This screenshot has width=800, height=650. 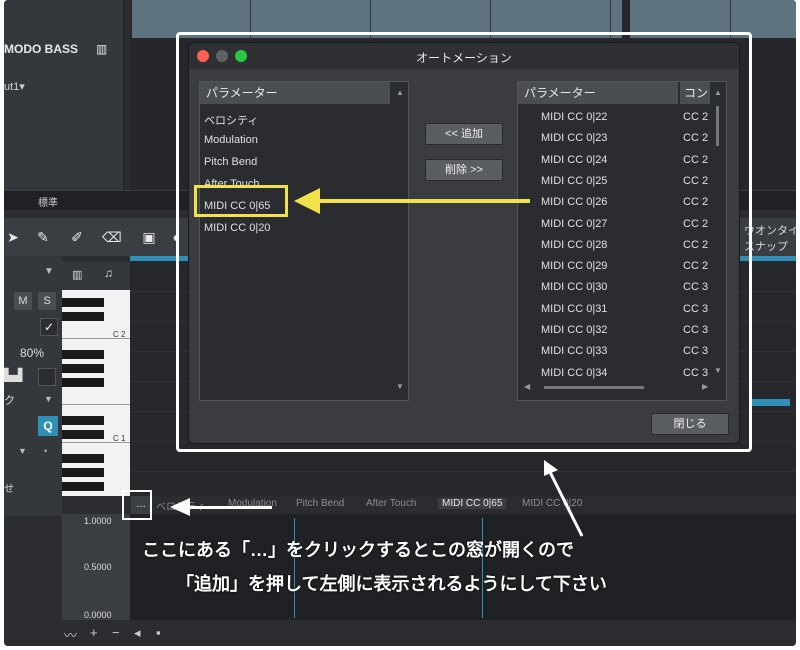 What do you see at coordinates (770, 402) in the screenshot?
I see `midi-note` at bounding box center [770, 402].